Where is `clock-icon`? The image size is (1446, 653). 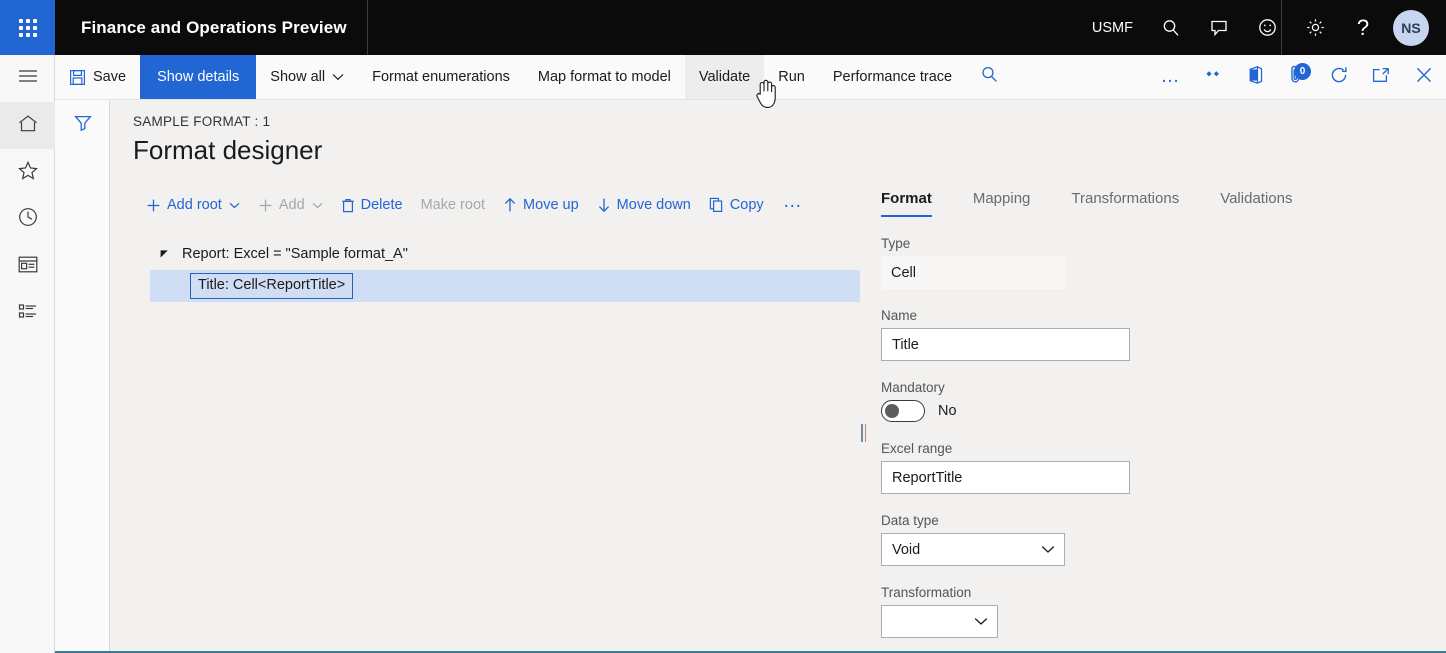
clock-icon is located at coordinates (28, 219).